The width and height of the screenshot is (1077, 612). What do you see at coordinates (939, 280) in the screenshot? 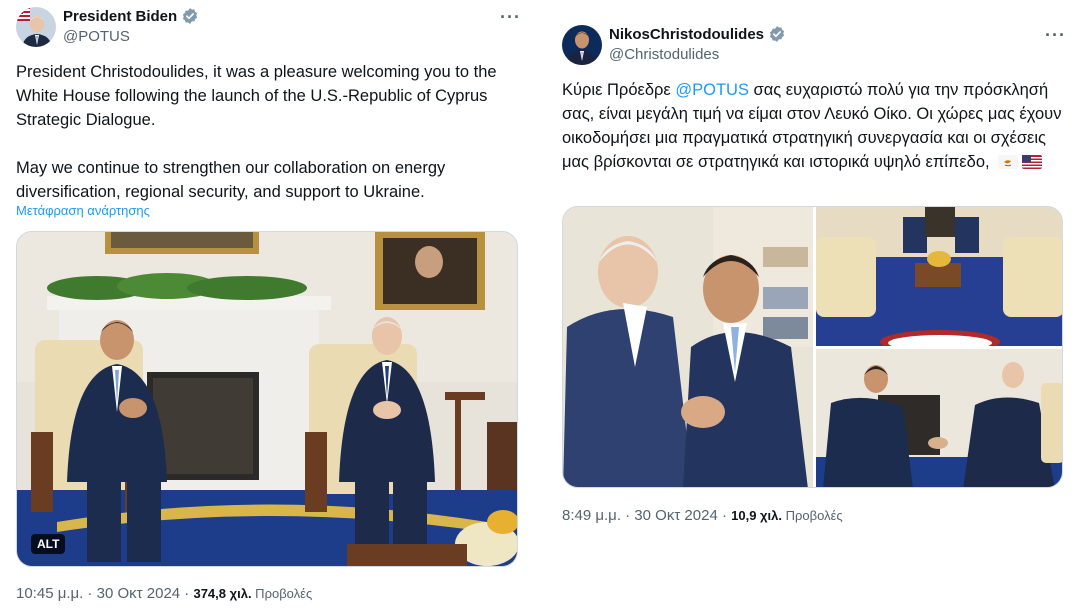
I see `oval-office-wide-photo` at bounding box center [939, 280].